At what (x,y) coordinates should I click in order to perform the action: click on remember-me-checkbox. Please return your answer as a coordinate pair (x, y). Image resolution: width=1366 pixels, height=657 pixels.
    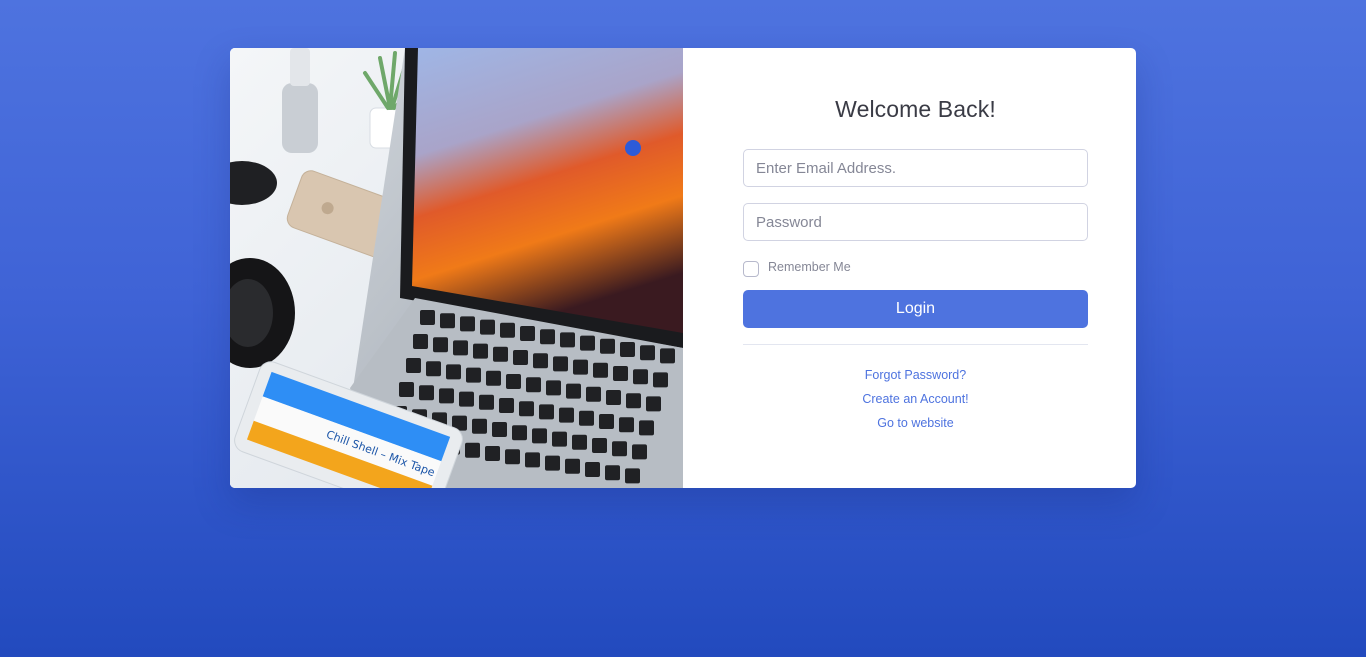
    Looking at the image, I should click on (751, 269).